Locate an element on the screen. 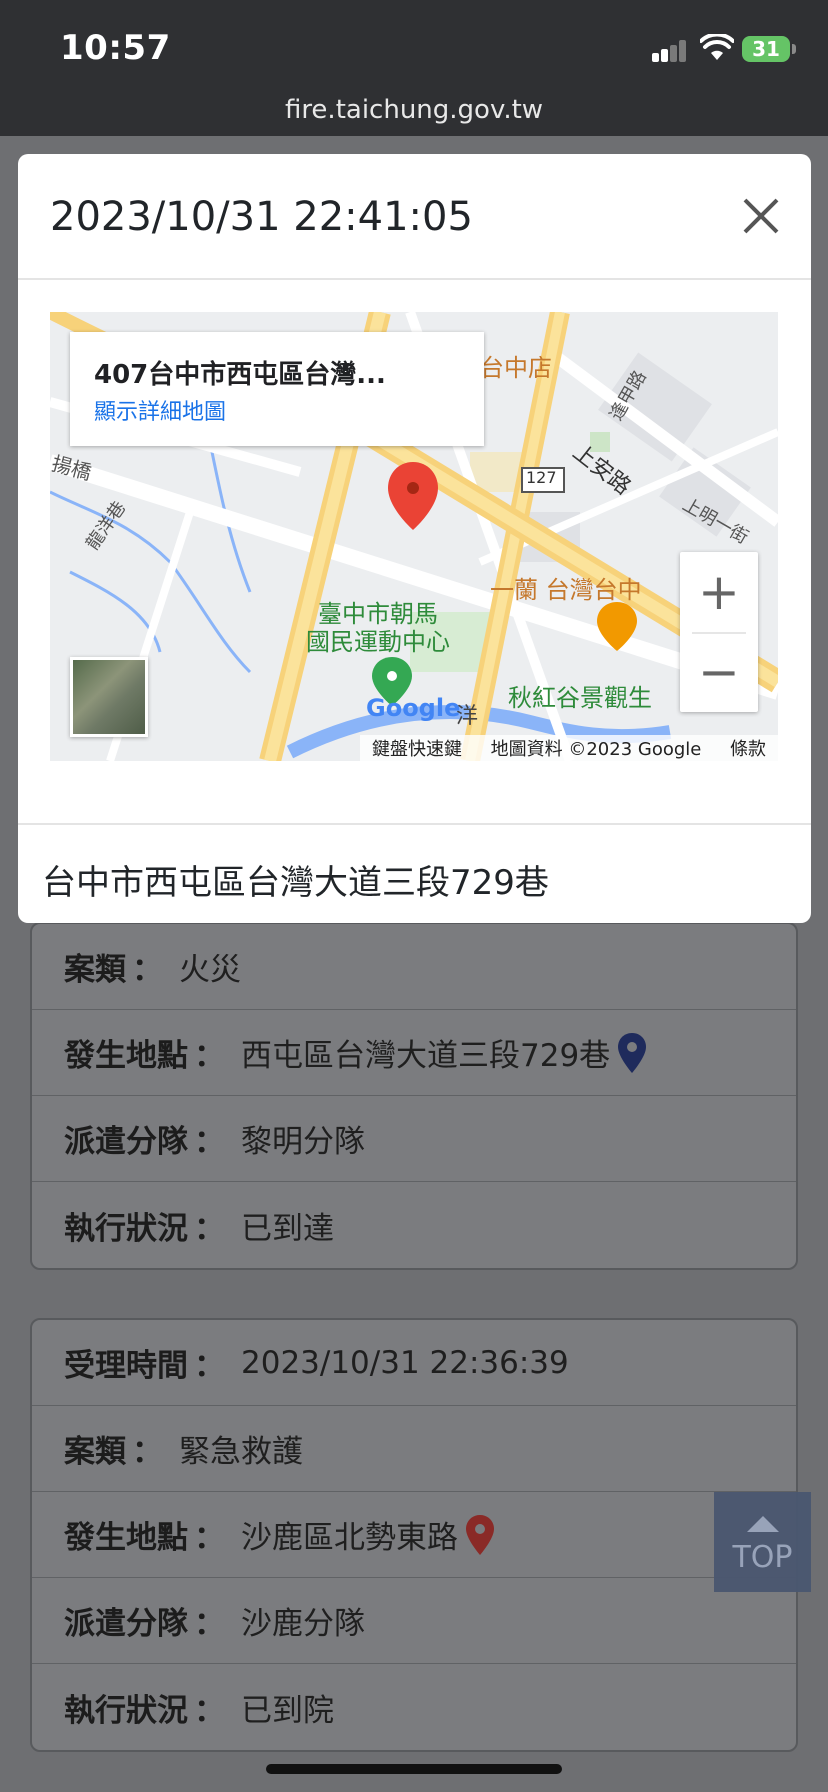 The height and width of the screenshot is (1792, 828). map-label: 秋紅谷景觀生 is located at coordinates (580, 698).